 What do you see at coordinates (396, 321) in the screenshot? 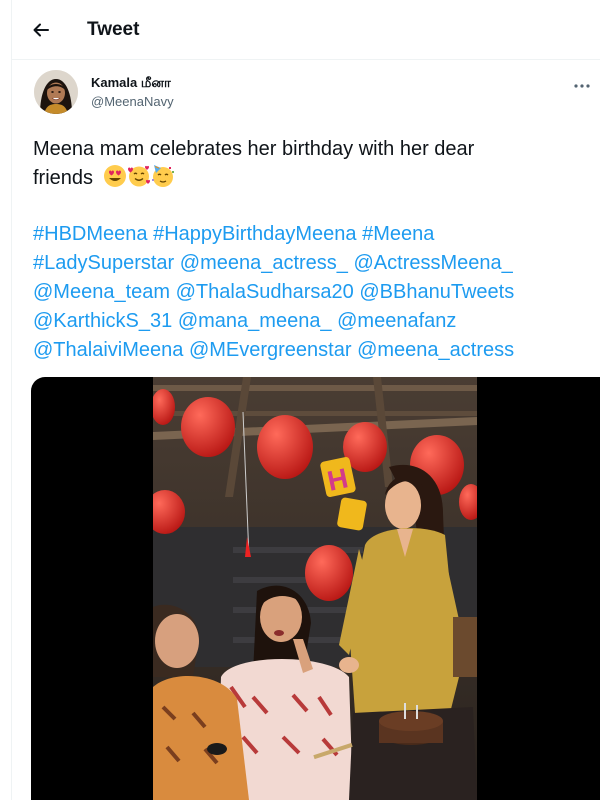
I see `mention-link: @meenafanz` at bounding box center [396, 321].